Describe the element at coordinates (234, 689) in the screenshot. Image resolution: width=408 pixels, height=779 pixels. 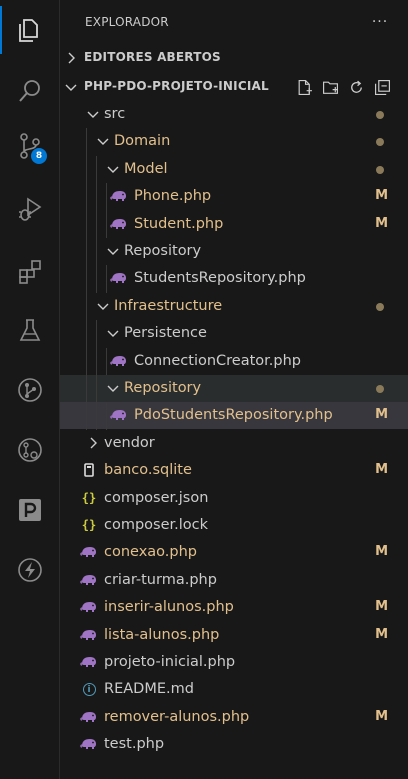
I see `tree-file-readme-md: i README.md` at that location.